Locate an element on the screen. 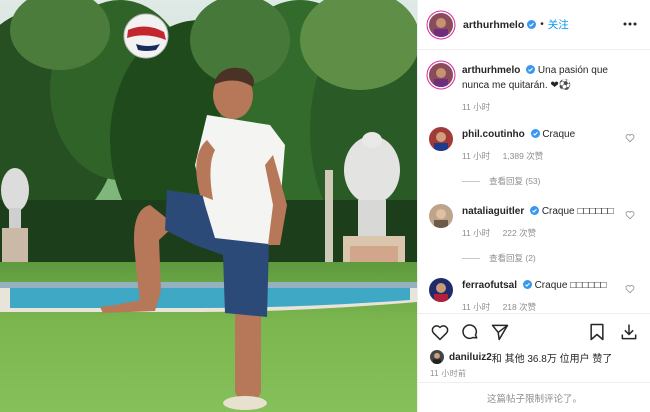 The height and width of the screenshot is (412, 650). view-replies-label: 查看回复 (53) is located at coordinates (515, 181).